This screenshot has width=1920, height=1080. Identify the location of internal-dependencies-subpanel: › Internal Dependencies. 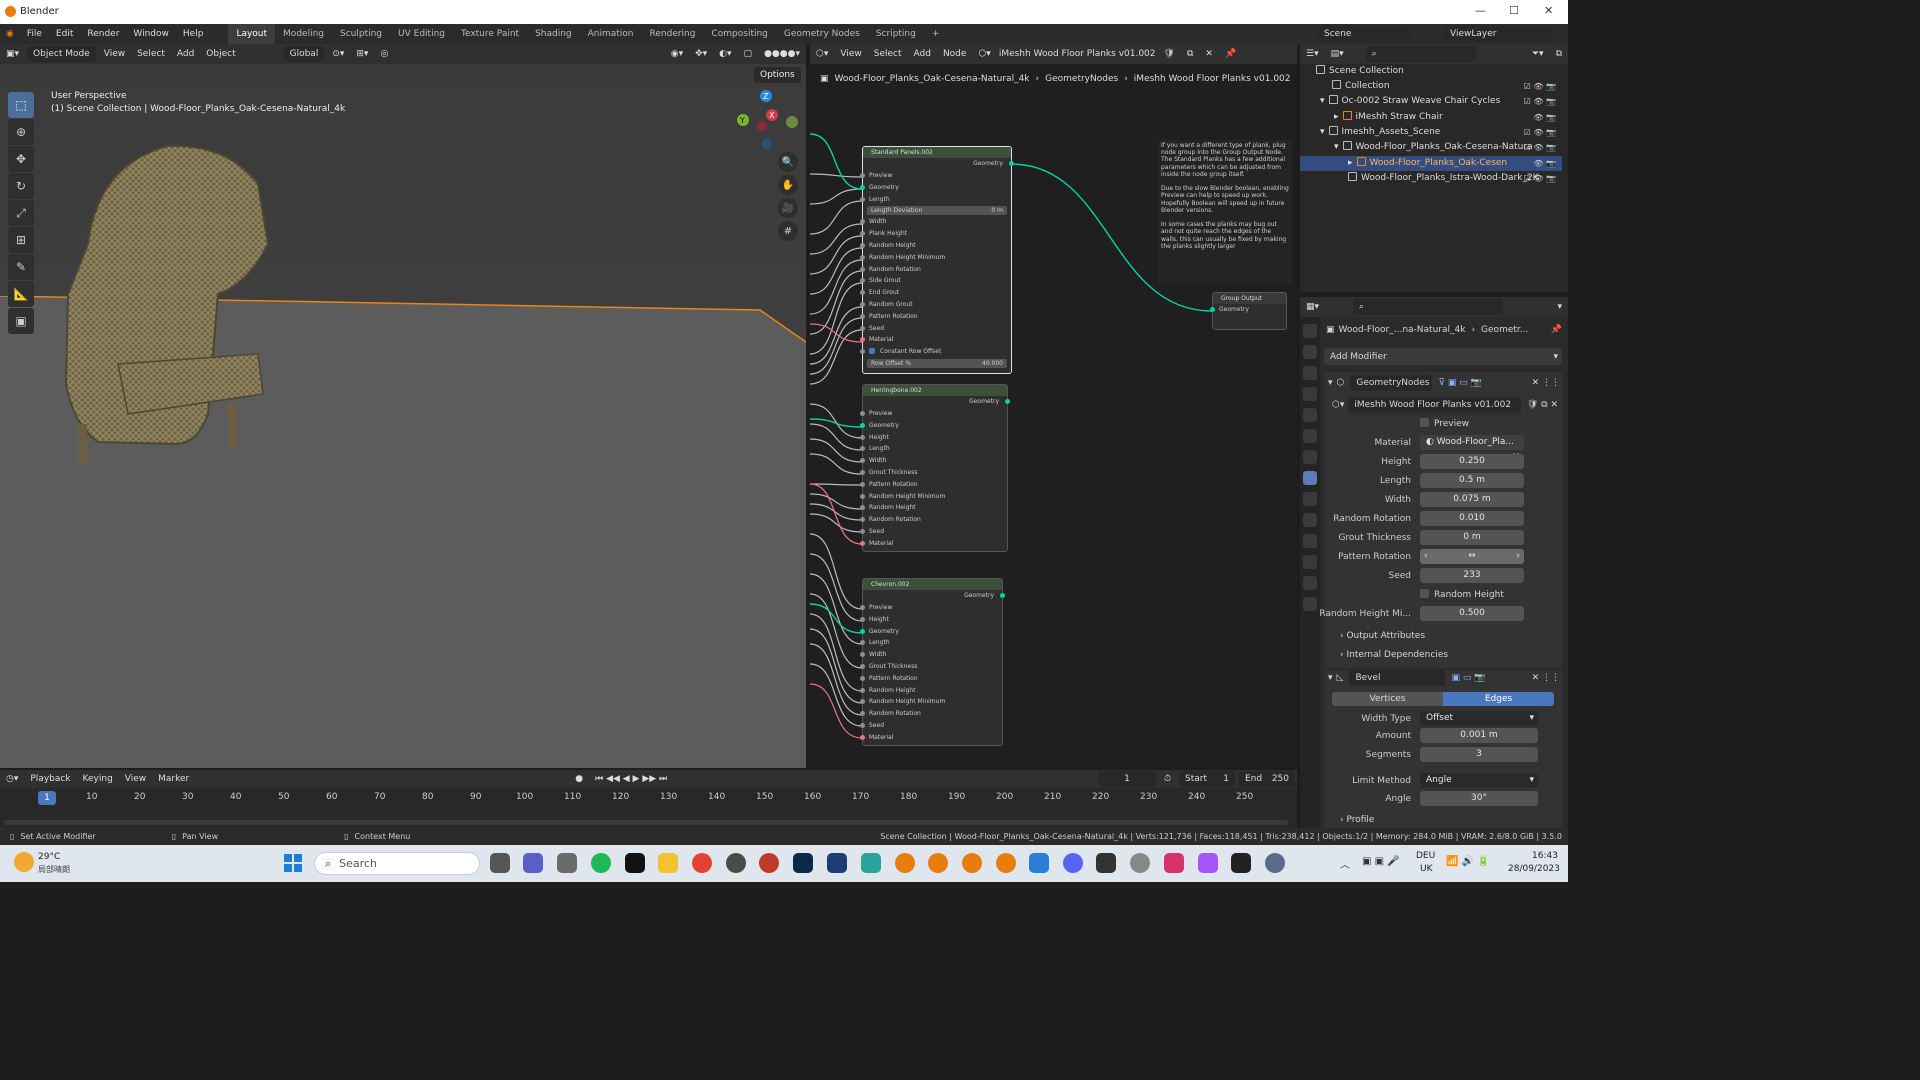
(1394, 655).